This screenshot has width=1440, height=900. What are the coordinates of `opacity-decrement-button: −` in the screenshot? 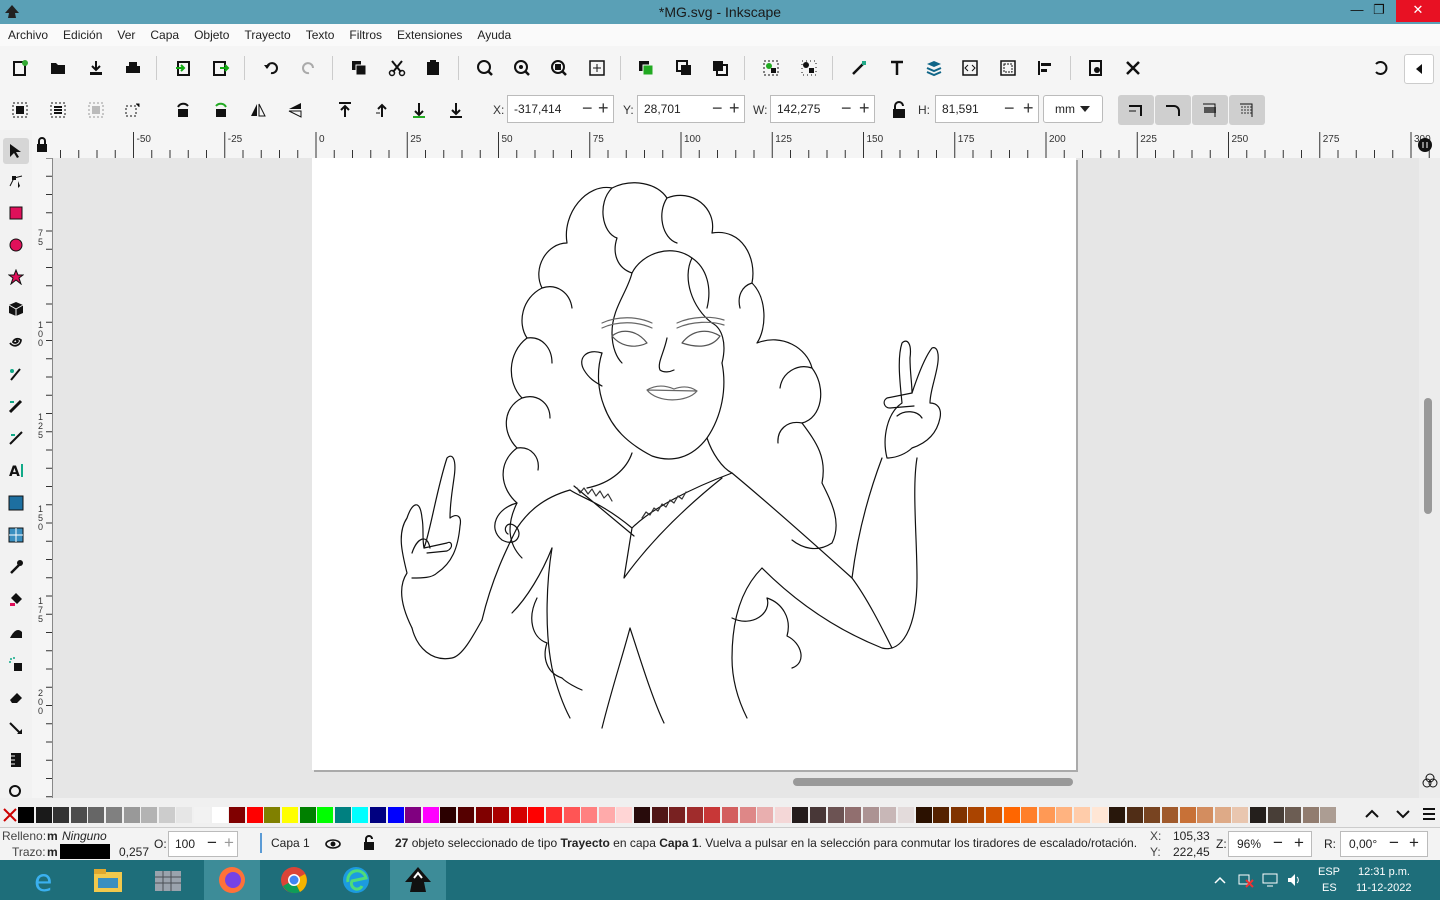 It's located at (212, 843).